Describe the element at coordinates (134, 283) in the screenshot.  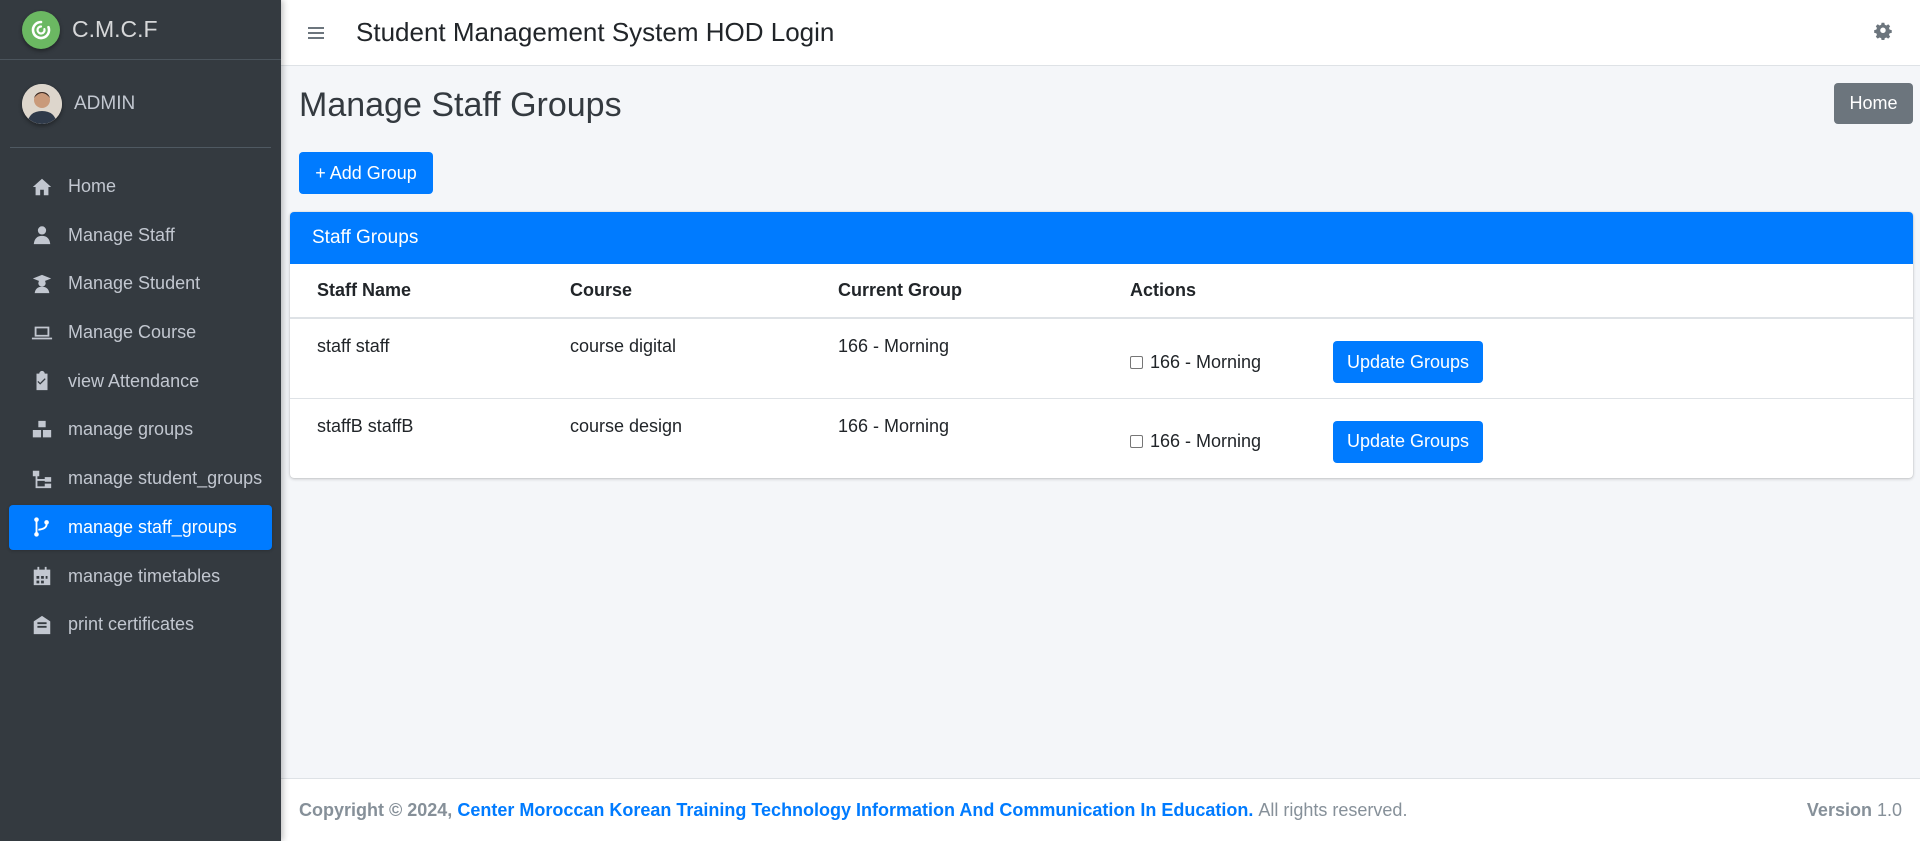
I see `sidebar-item-label: Manage Student` at that location.